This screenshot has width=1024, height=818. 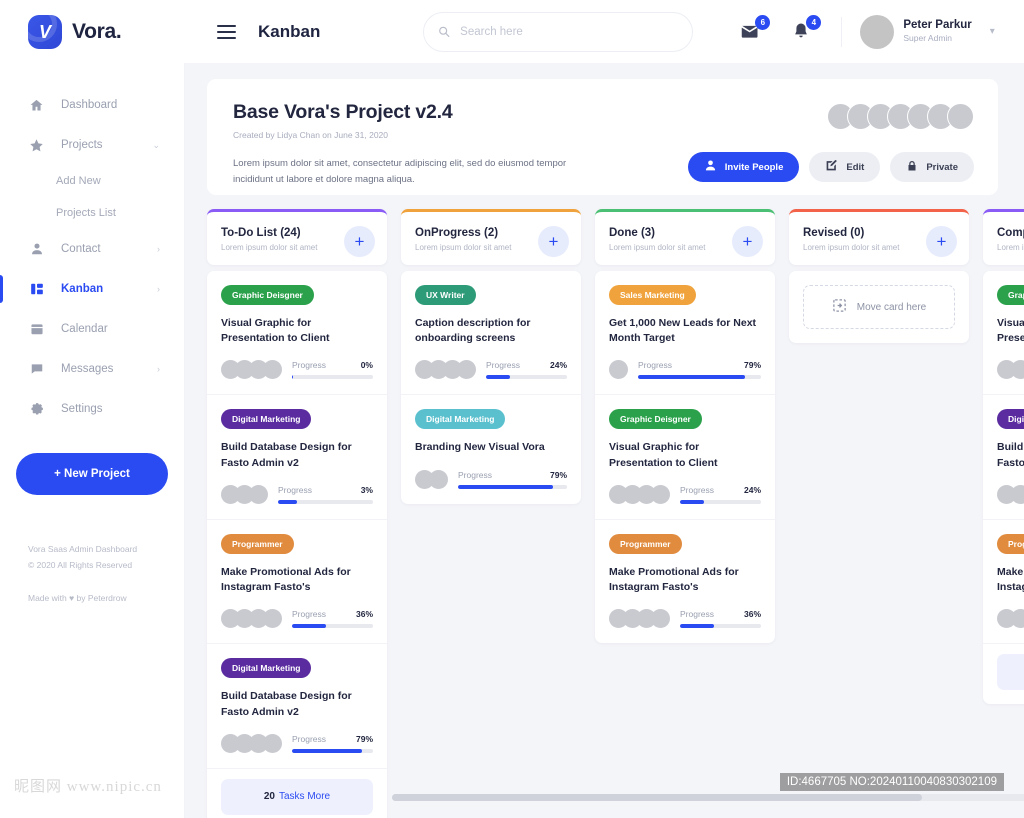 What do you see at coordinates (36, 289) in the screenshot?
I see `kanban-icon` at bounding box center [36, 289].